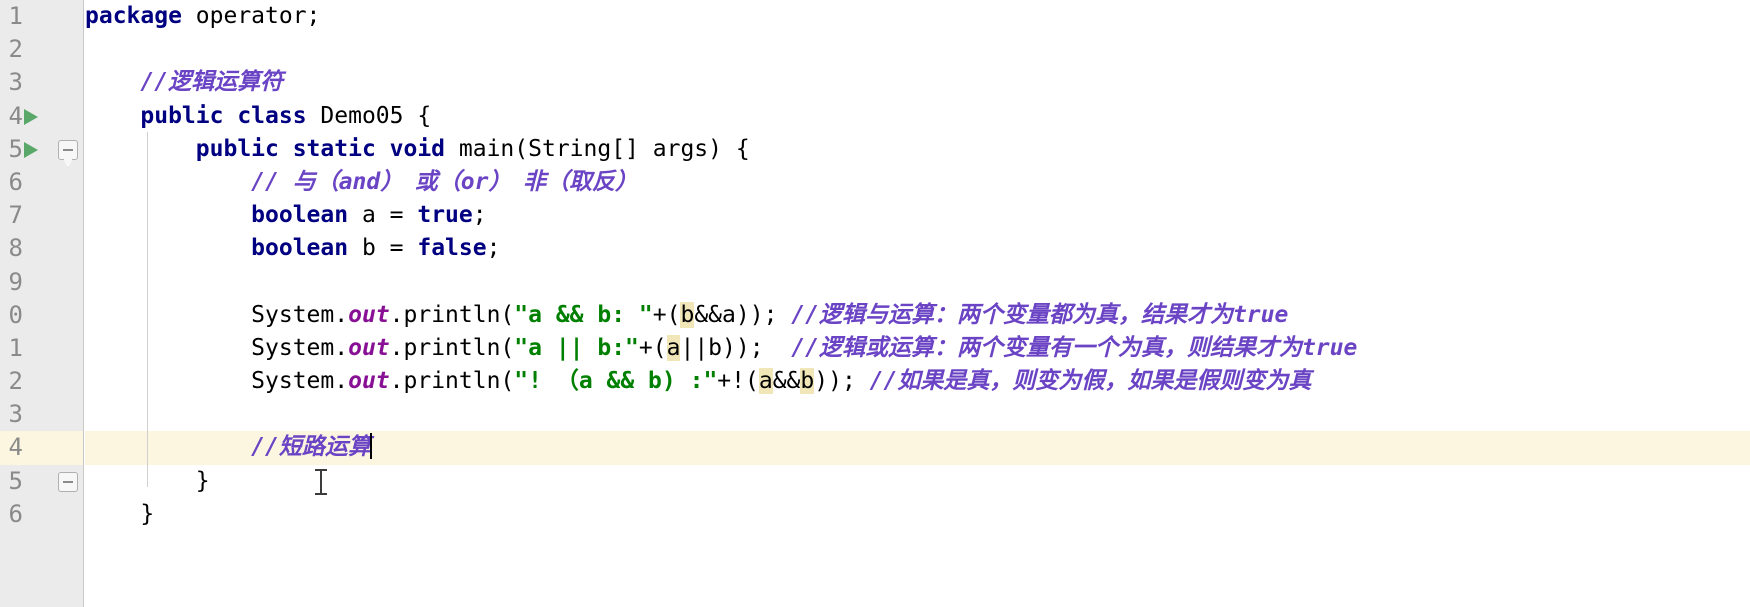  Describe the element at coordinates (917, 116) in the screenshot. I see `code-line-4: public class Demo05 {` at that location.